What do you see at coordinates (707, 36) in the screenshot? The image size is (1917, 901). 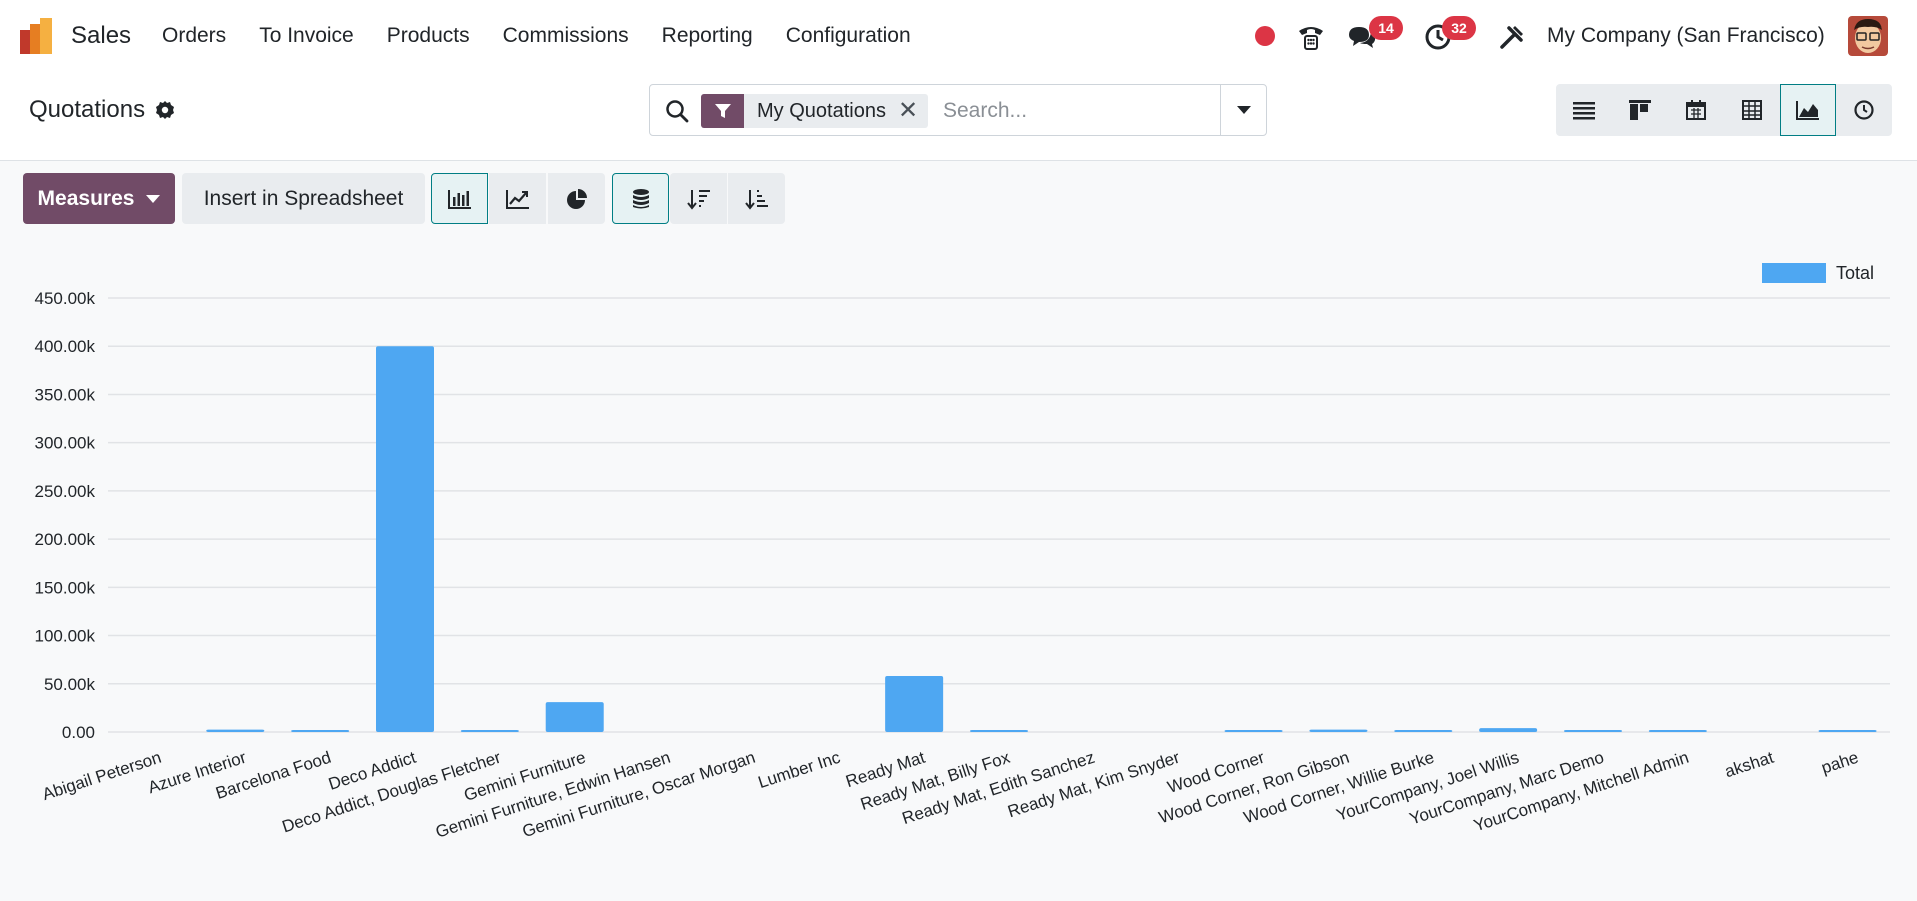 I see `menu-reporting: Reporting` at bounding box center [707, 36].